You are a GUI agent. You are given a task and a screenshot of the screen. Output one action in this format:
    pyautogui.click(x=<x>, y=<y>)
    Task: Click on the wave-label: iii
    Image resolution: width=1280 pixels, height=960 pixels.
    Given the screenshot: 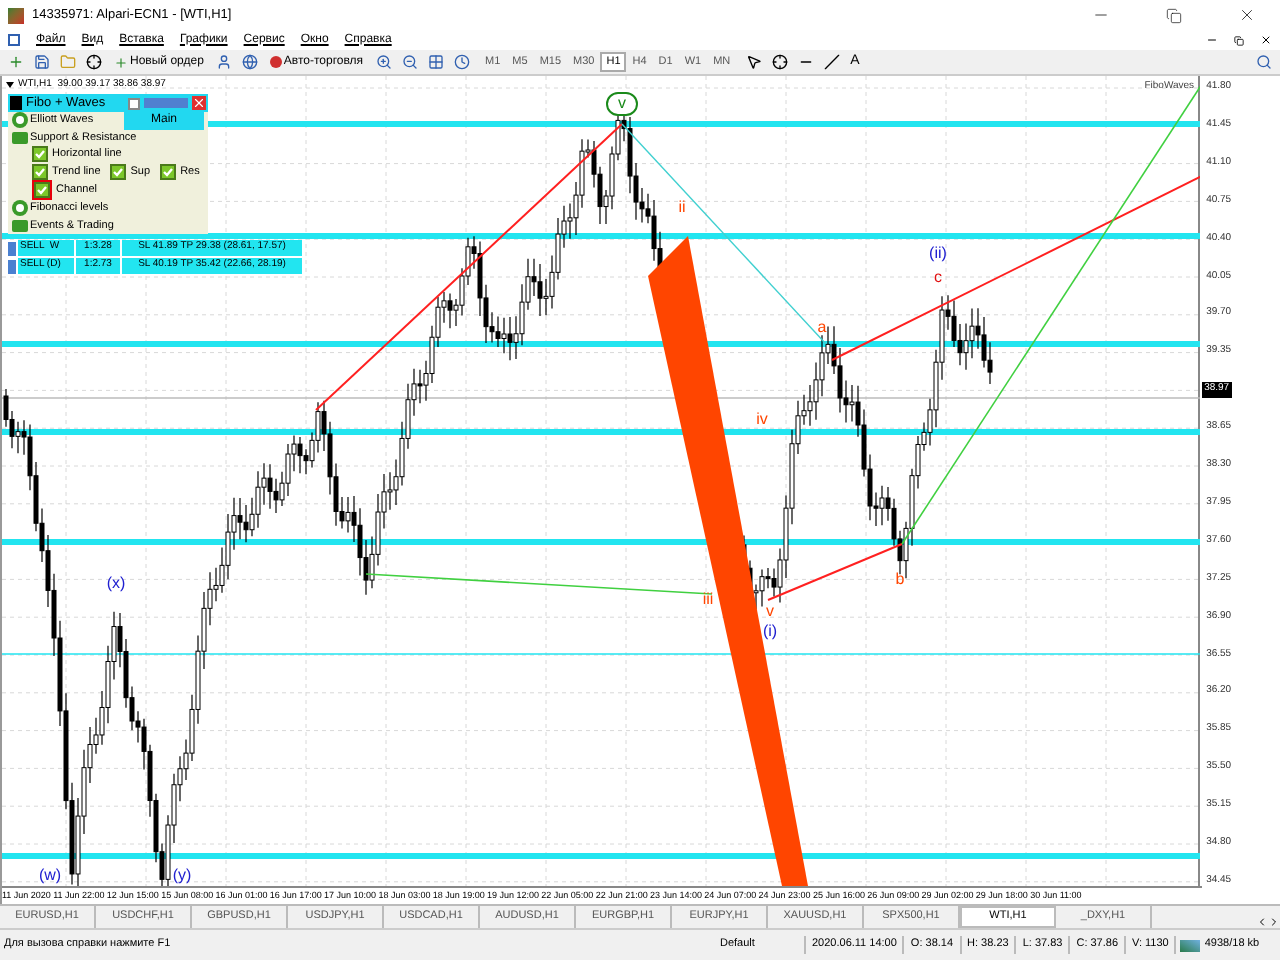 What is the action you would take?
    pyautogui.click(x=708, y=600)
    